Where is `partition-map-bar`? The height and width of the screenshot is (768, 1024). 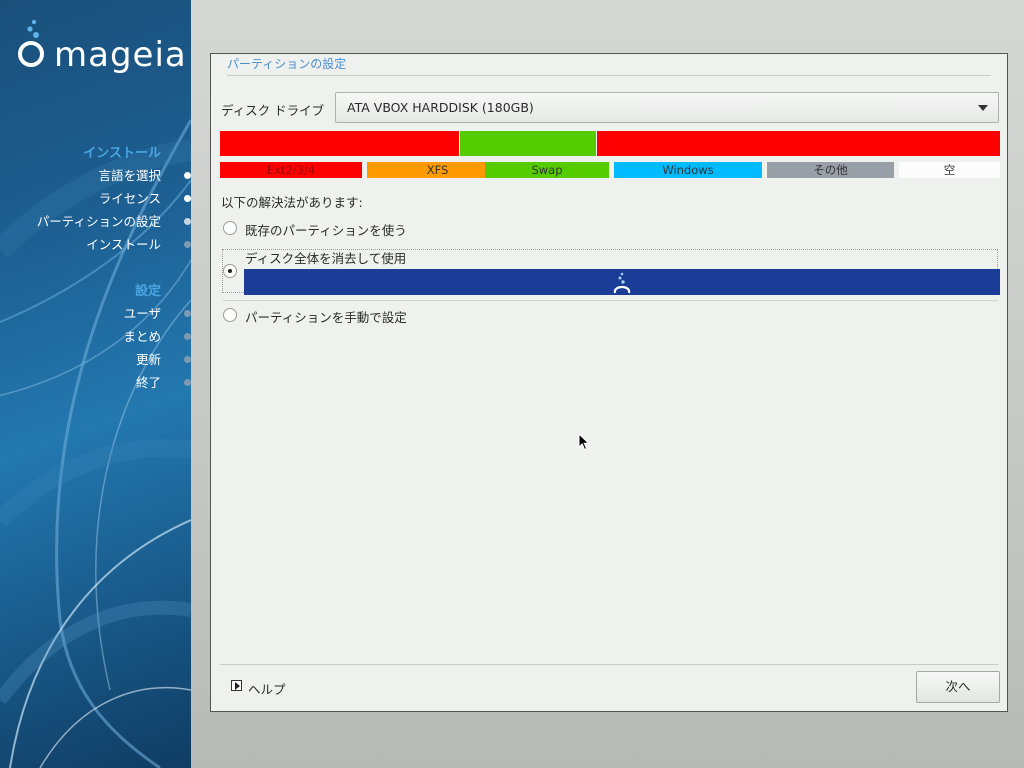 partition-map-bar is located at coordinates (610, 143).